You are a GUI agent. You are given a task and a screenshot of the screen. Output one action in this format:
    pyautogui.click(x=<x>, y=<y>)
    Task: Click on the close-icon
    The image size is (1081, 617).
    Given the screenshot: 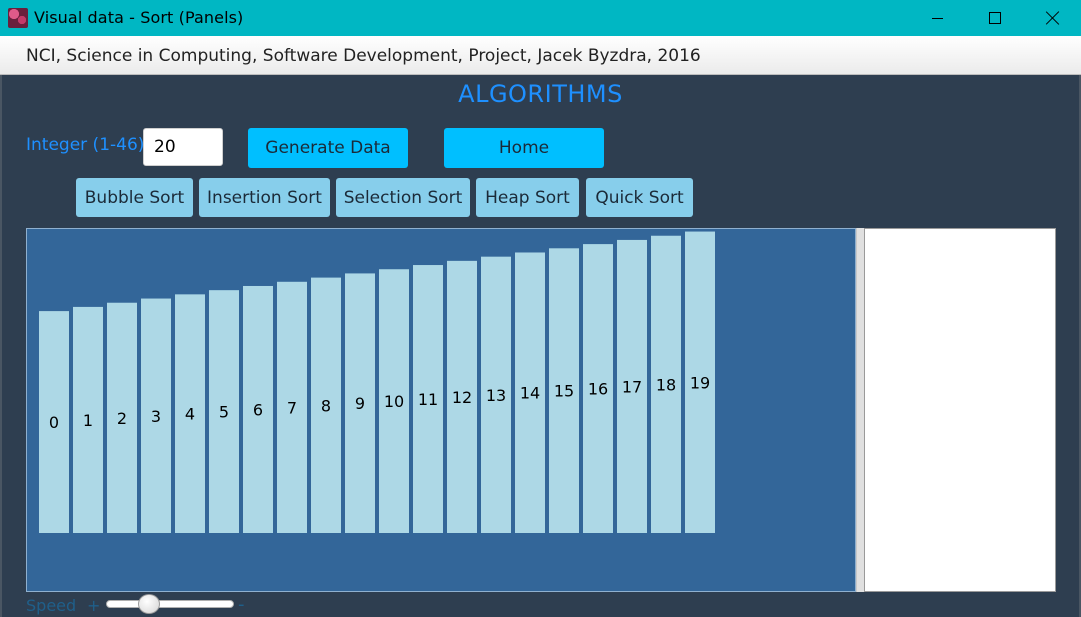 What is the action you would take?
    pyautogui.click(x=1053, y=18)
    